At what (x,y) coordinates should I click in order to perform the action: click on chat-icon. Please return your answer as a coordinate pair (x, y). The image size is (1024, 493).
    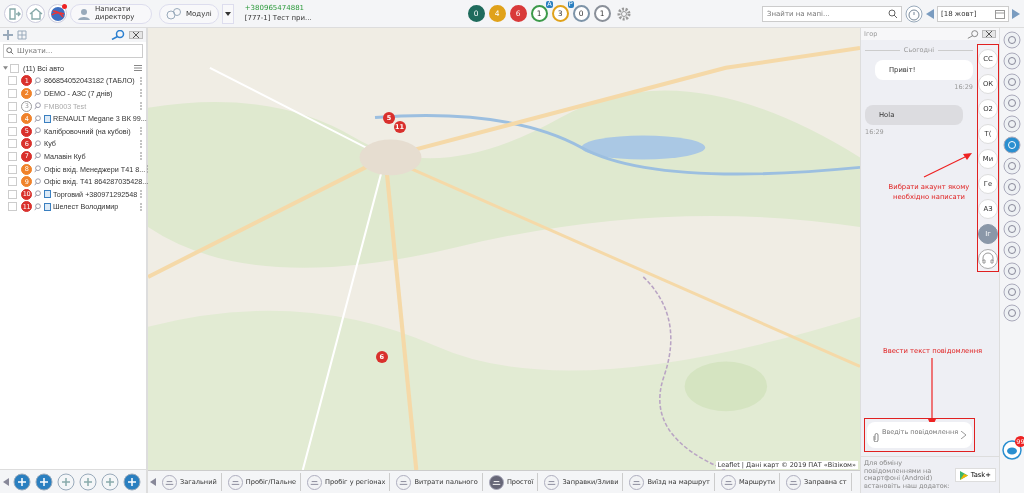
    Looking at the image, I should click on (1012, 450).